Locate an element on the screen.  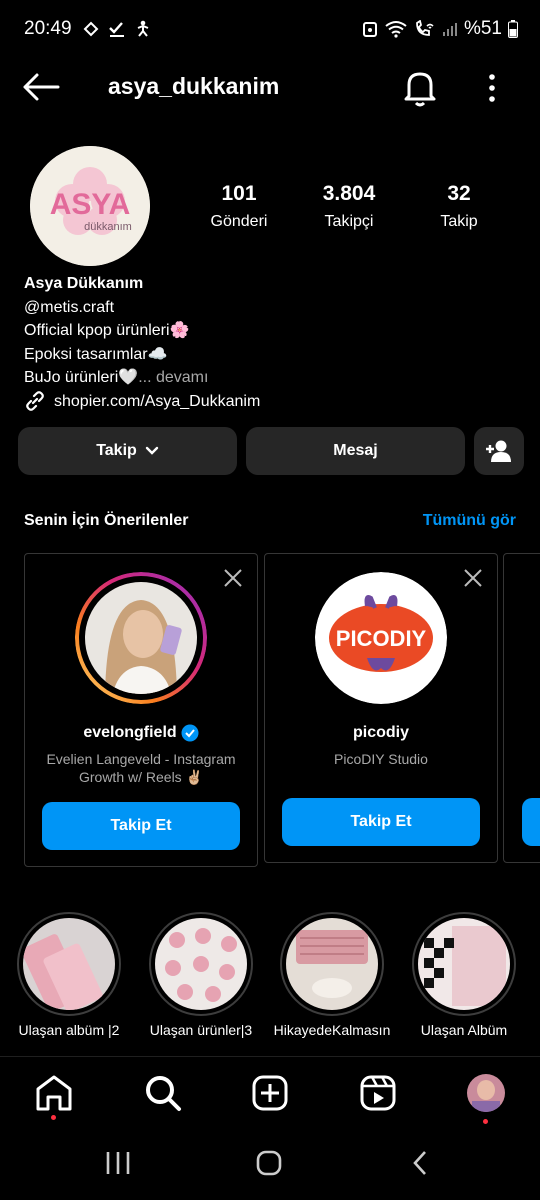
highlight-item: Ulaşan albüm |2 is located at coordinates (69, 975).